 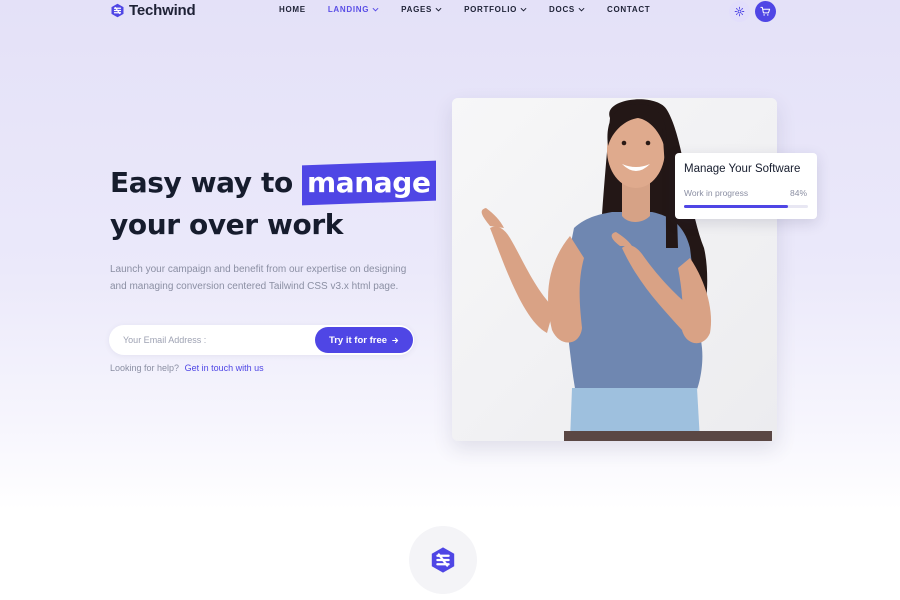 I want to click on progress-bar-fill, so click(x=736, y=206).